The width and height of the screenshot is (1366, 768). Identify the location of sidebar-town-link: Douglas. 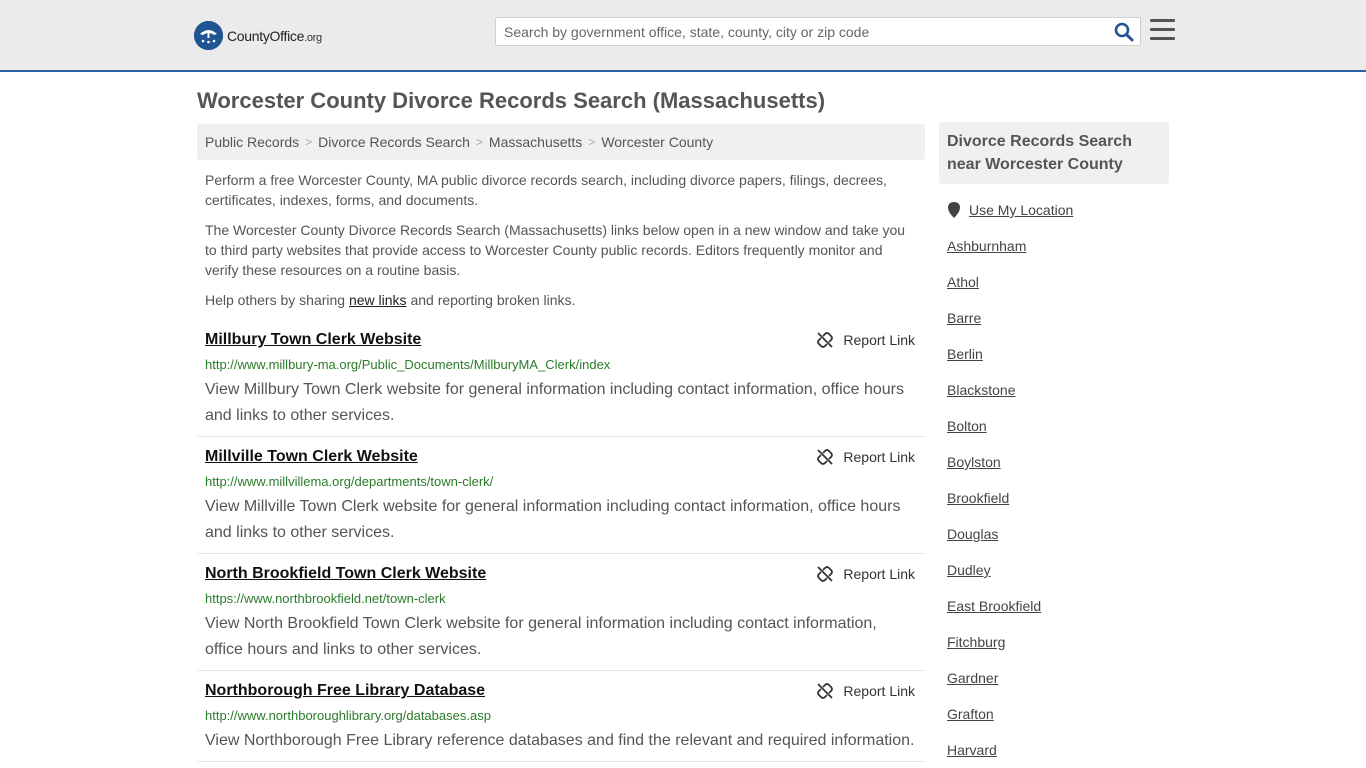
(972, 534).